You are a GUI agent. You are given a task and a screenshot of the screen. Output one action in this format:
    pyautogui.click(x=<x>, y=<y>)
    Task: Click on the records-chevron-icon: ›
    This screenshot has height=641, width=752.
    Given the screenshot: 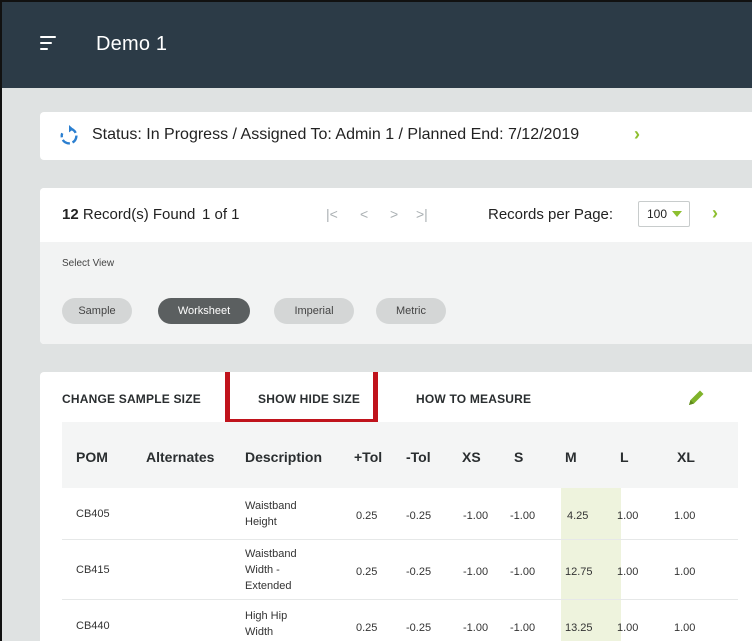 What is the action you would take?
    pyautogui.click(x=715, y=213)
    